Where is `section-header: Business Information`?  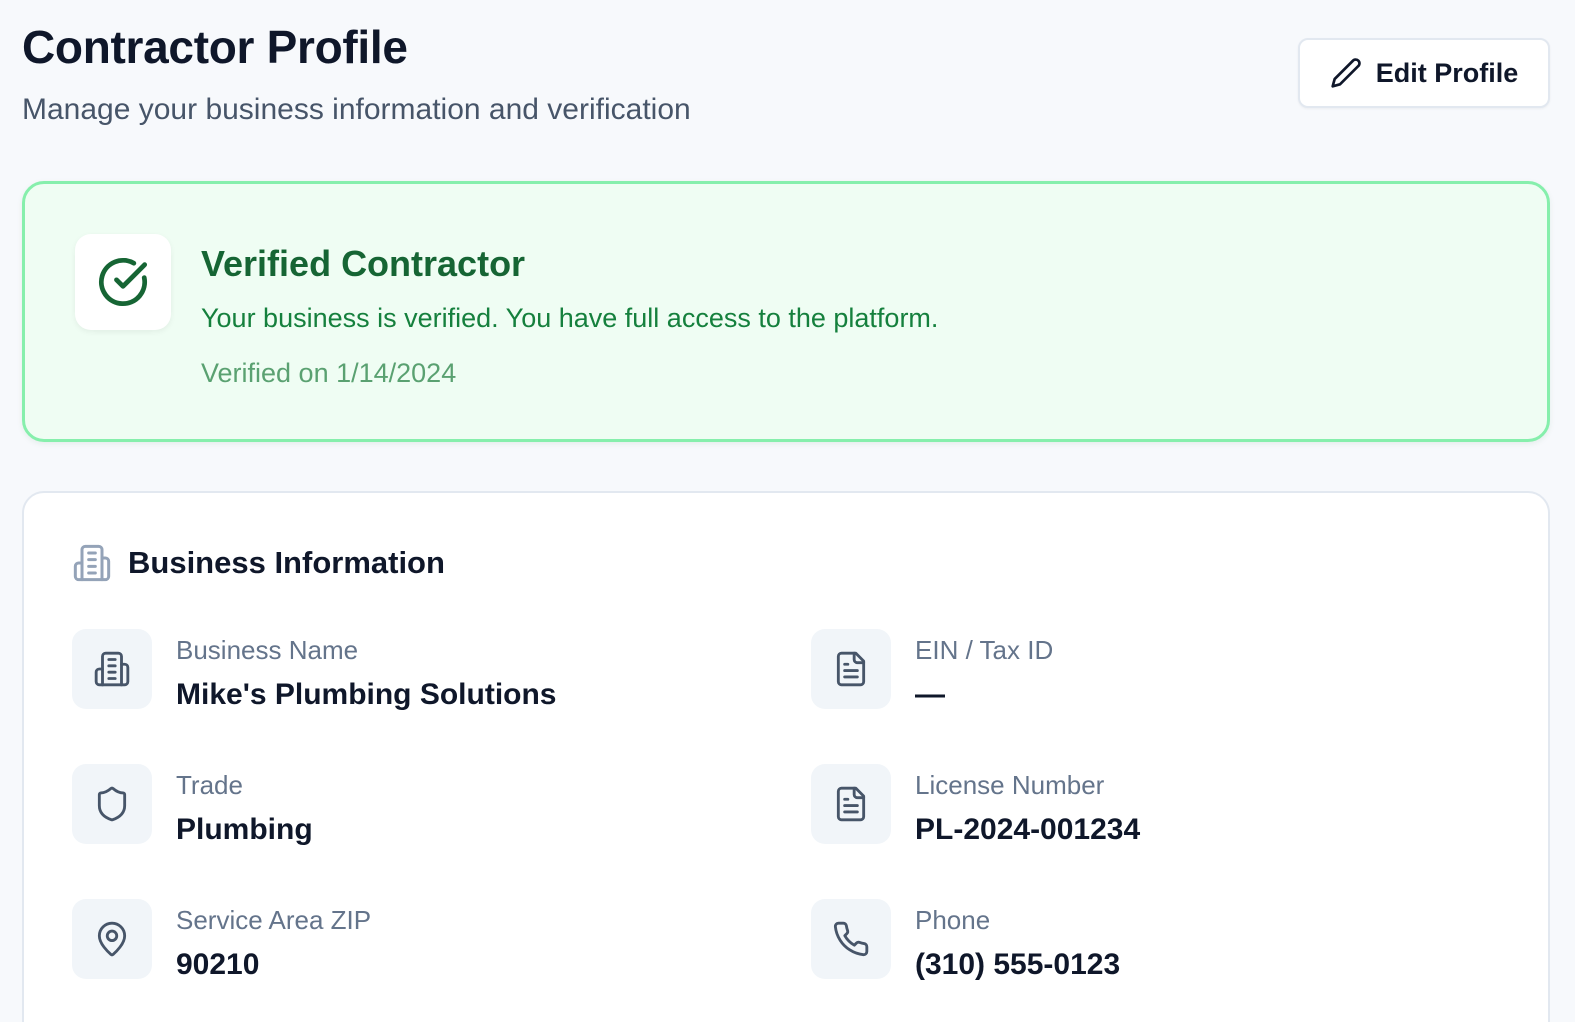
section-header: Business Information is located at coordinates (258, 563).